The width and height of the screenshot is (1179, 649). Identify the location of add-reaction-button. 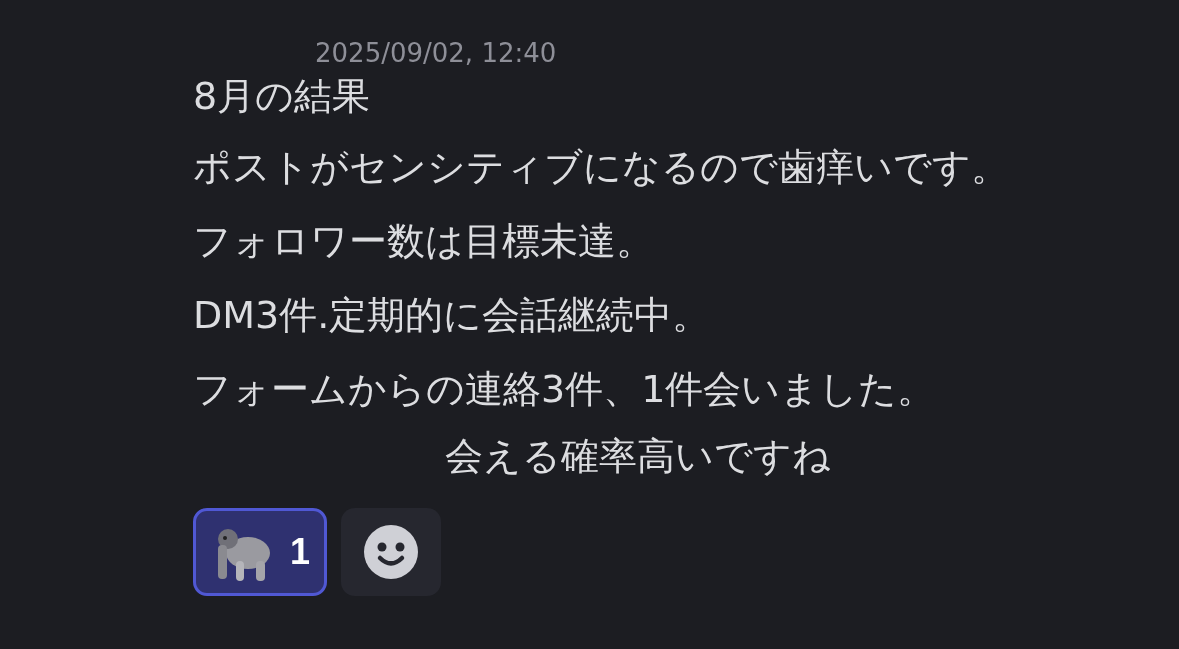
(391, 552).